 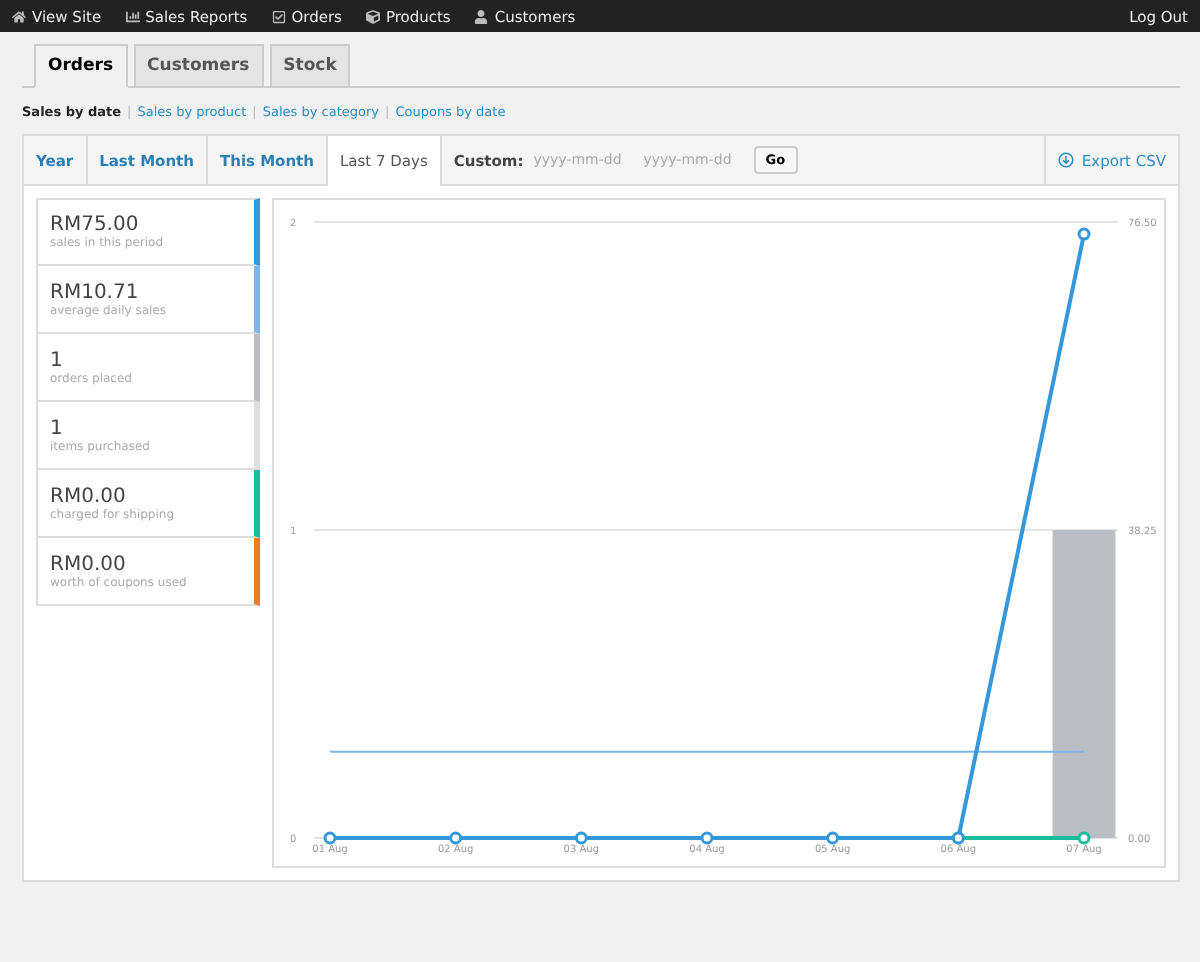 I want to click on legend-value: RM10.71, so click(x=95, y=292).